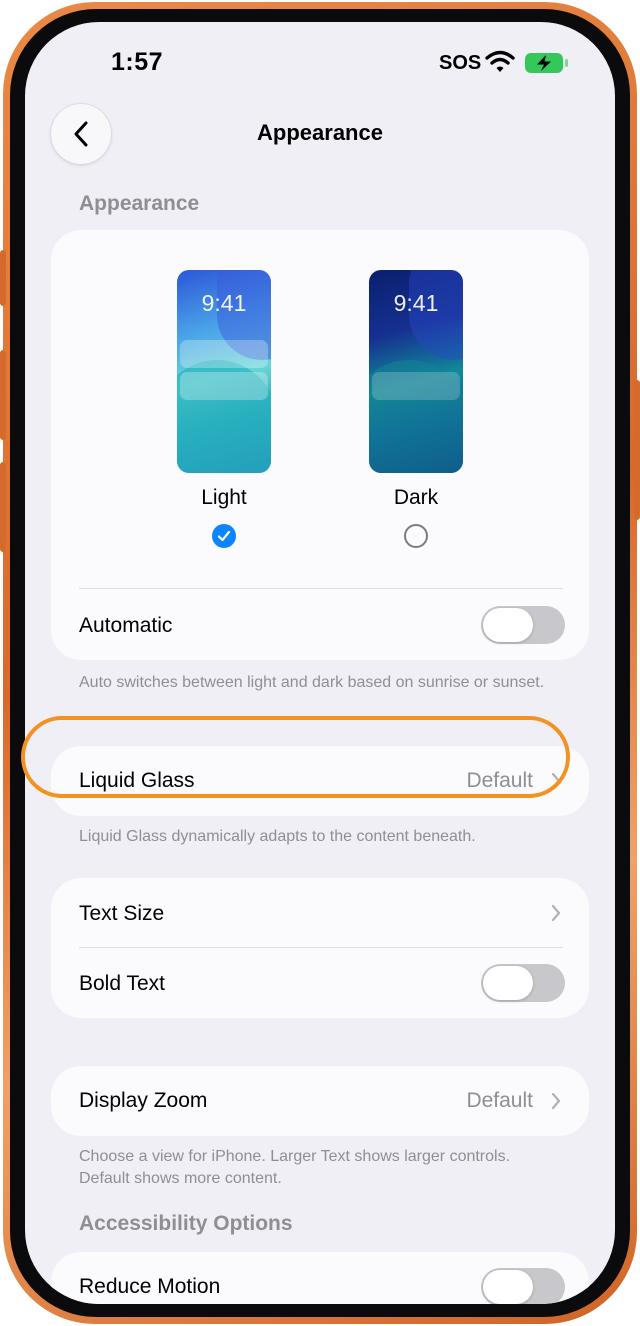 This screenshot has height=1326, width=640. What do you see at coordinates (137, 62) in the screenshot?
I see `status-time: 1:57` at bounding box center [137, 62].